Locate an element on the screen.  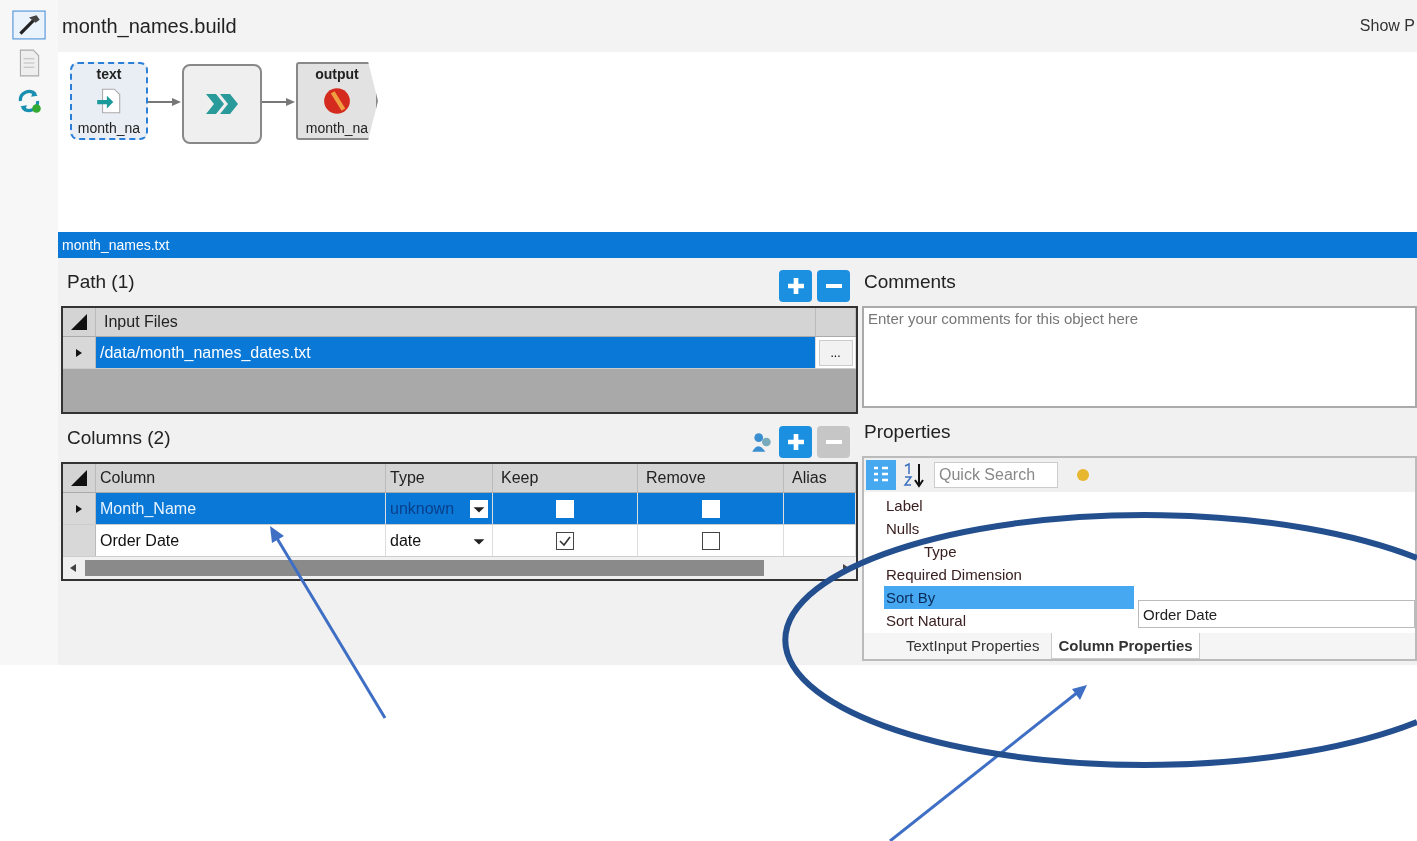
remove-button is located at coordinates (833, 286).